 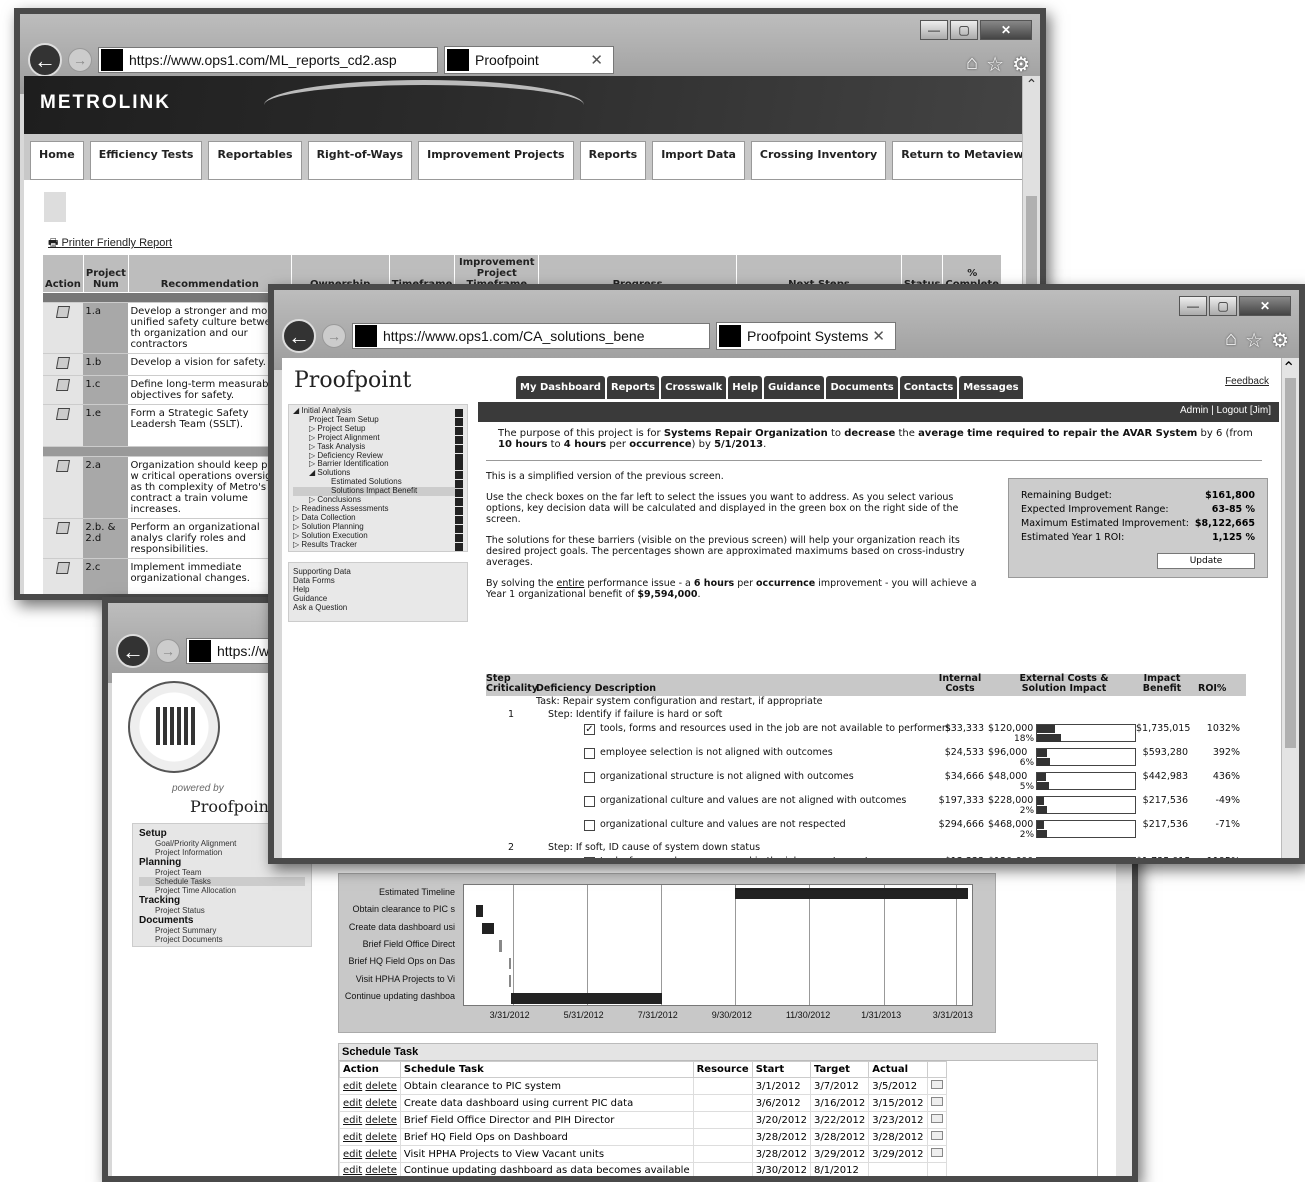 What do you see at coordinates (268, 60) in the screenshot?
I see `address-bar: https://www.ops1.com/ML_reports_cd2.asp` at bounding box center [268, 60].